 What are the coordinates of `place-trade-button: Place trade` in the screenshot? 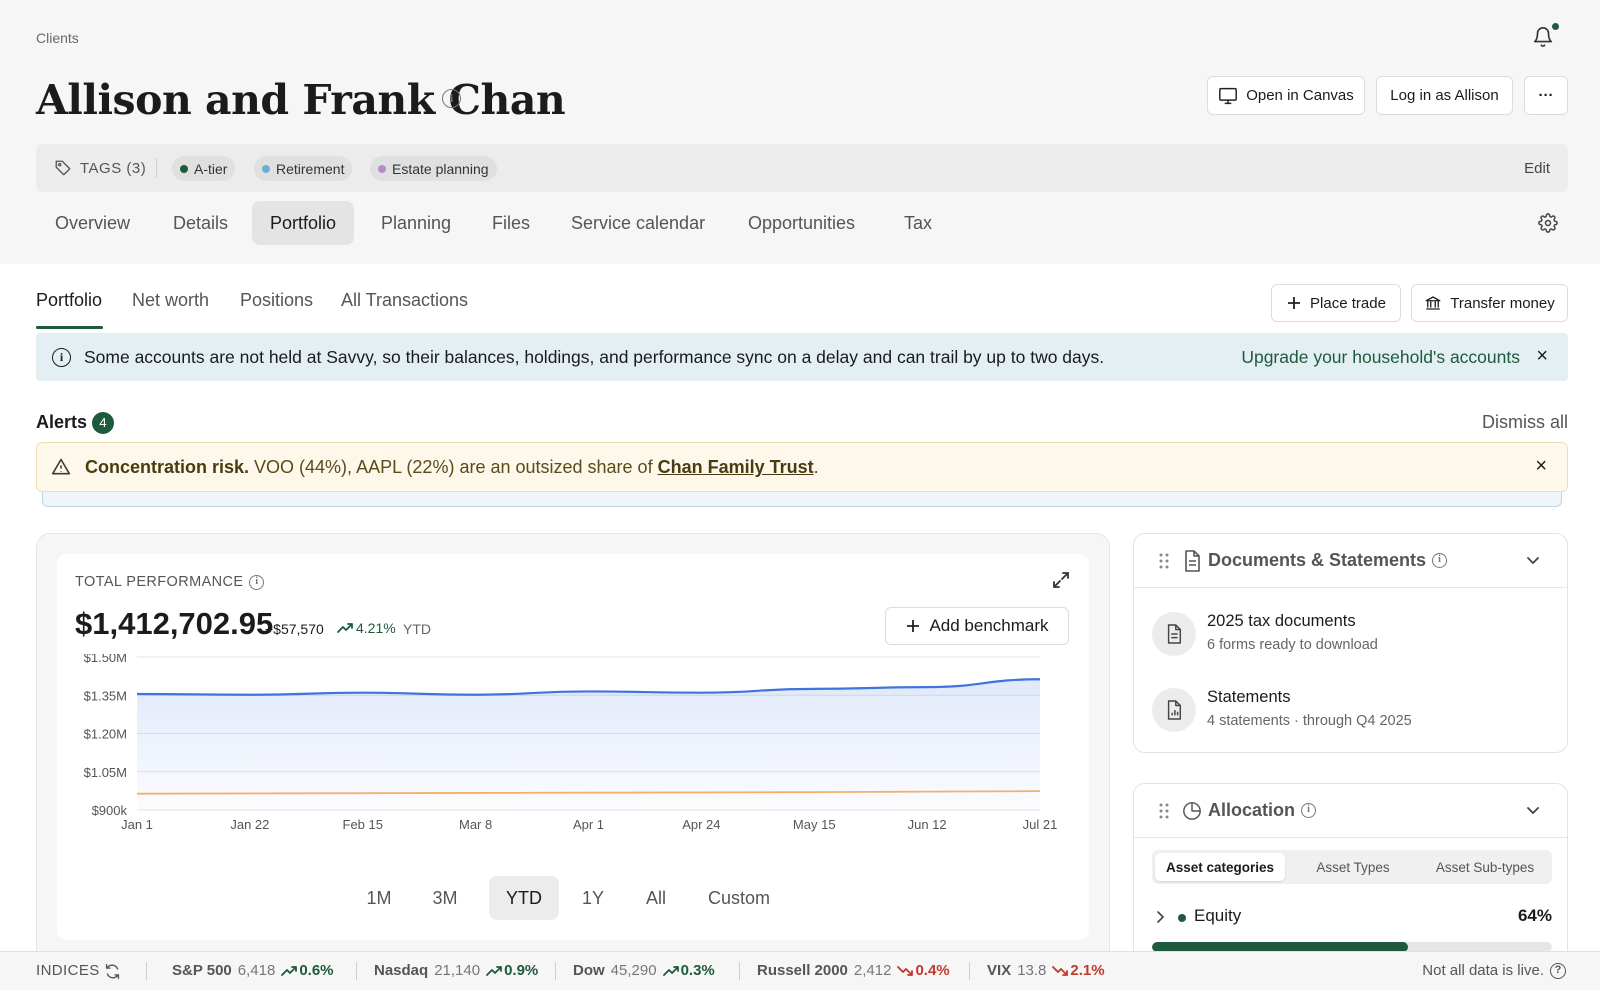 It's located at (1336, 303).